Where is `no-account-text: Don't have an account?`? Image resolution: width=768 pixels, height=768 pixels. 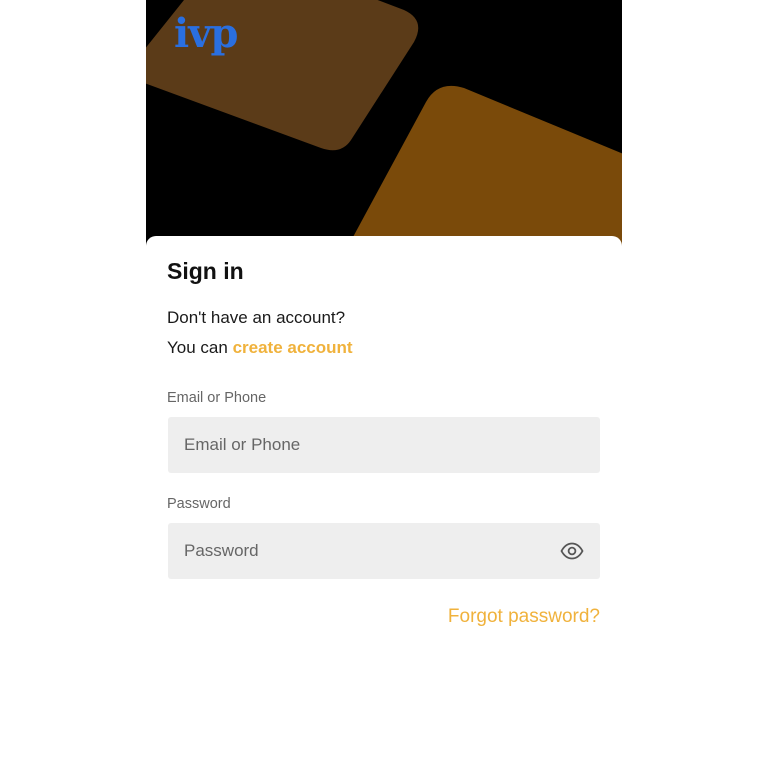 no-account-text: Don't have an account? is located at coordinates (256, 317).